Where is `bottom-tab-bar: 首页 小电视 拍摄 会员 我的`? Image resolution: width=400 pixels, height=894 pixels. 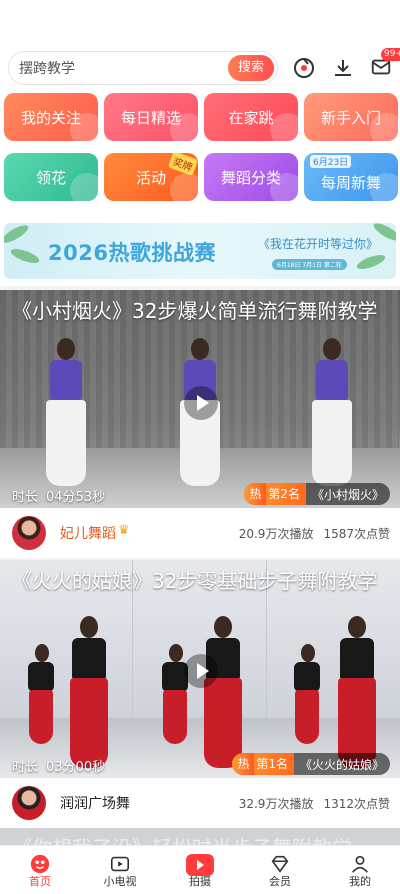
bottom-tab-bar: 首页 小电视 拍摄 会员 我的 is located at coordinates (200, 869).